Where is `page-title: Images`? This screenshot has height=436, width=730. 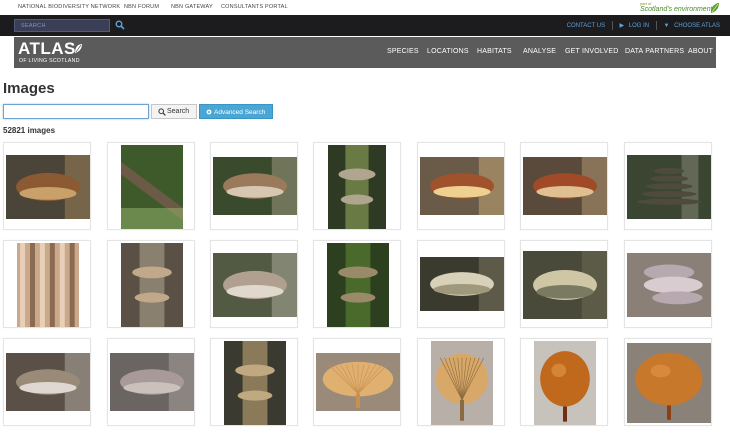
page-title: Images is located at coordinates (29, 88).